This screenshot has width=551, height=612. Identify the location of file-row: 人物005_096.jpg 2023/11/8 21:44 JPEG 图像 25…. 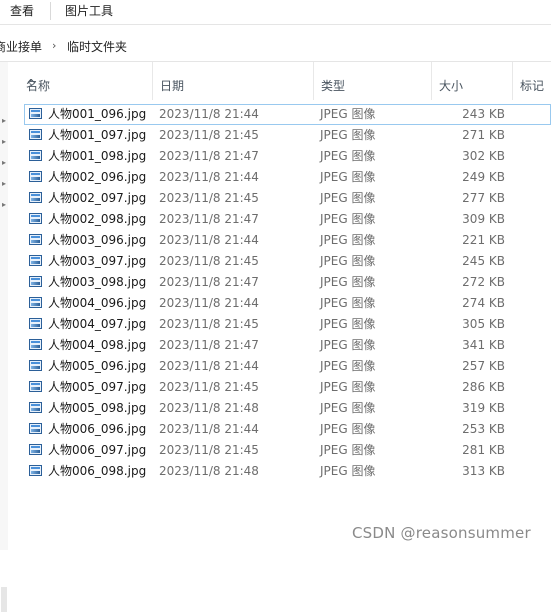
(287, 366).